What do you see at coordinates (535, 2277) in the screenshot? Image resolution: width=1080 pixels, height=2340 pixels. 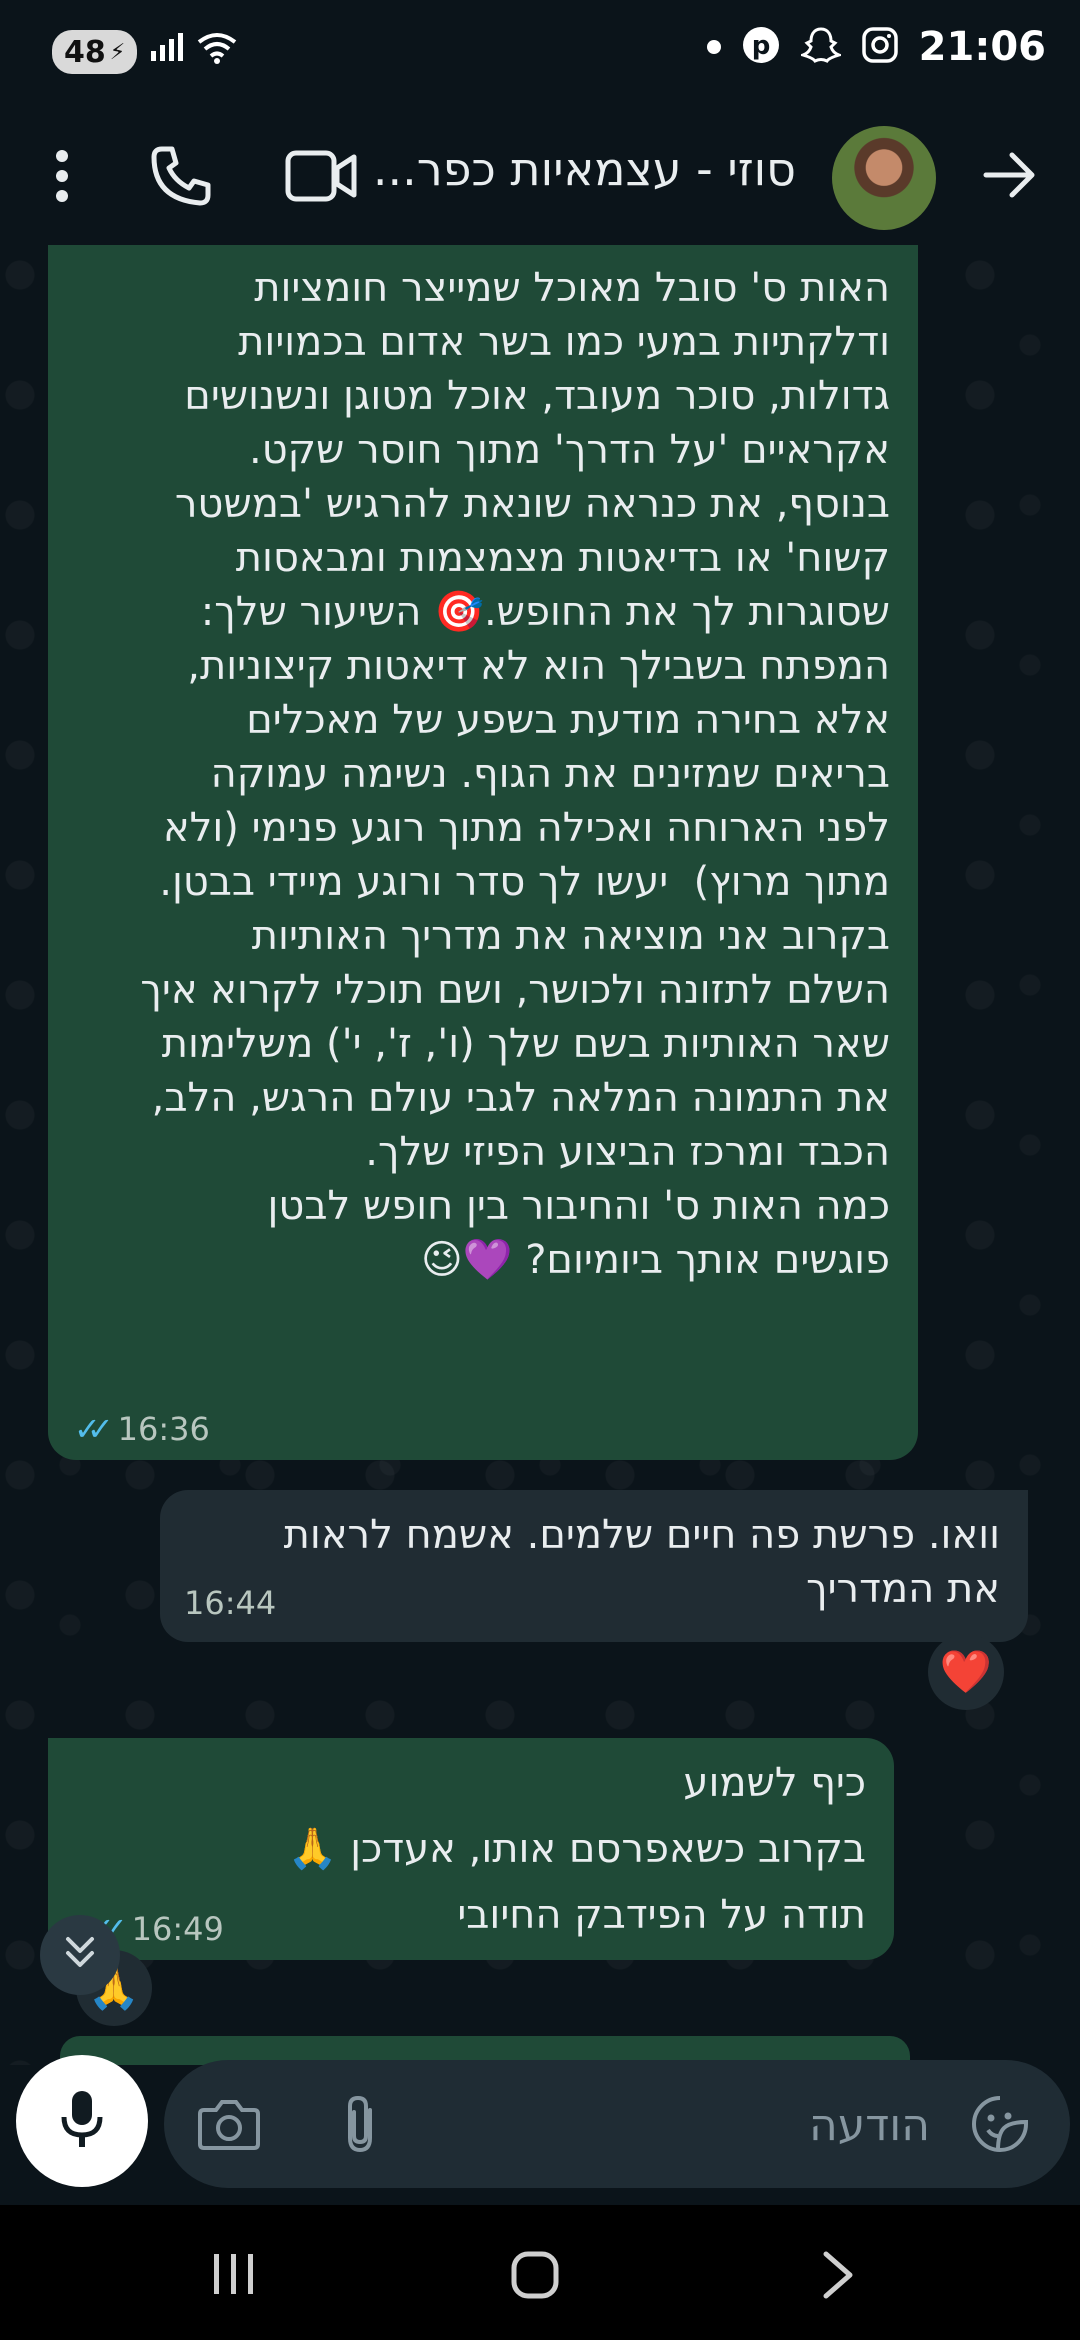 I see `home-icon` at bounding box center [535, 2277].